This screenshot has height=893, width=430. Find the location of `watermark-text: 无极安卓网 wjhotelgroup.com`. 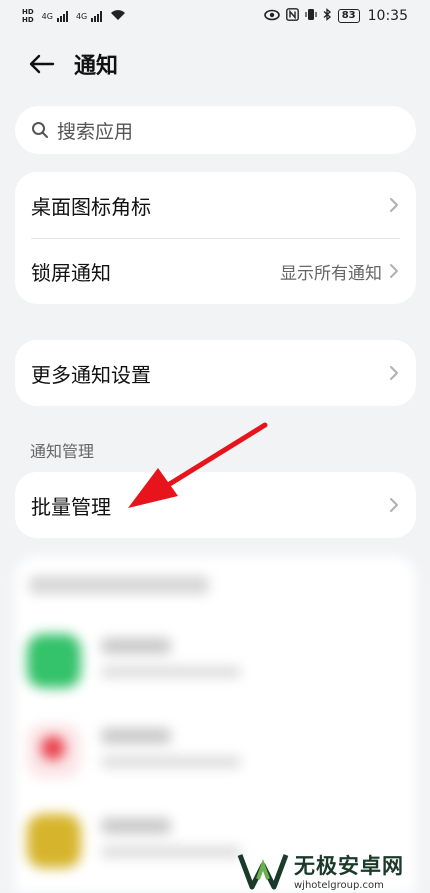

watermark-text: 无极安卓网 wjhotelgroup.com is located at coordinates (349, 870).